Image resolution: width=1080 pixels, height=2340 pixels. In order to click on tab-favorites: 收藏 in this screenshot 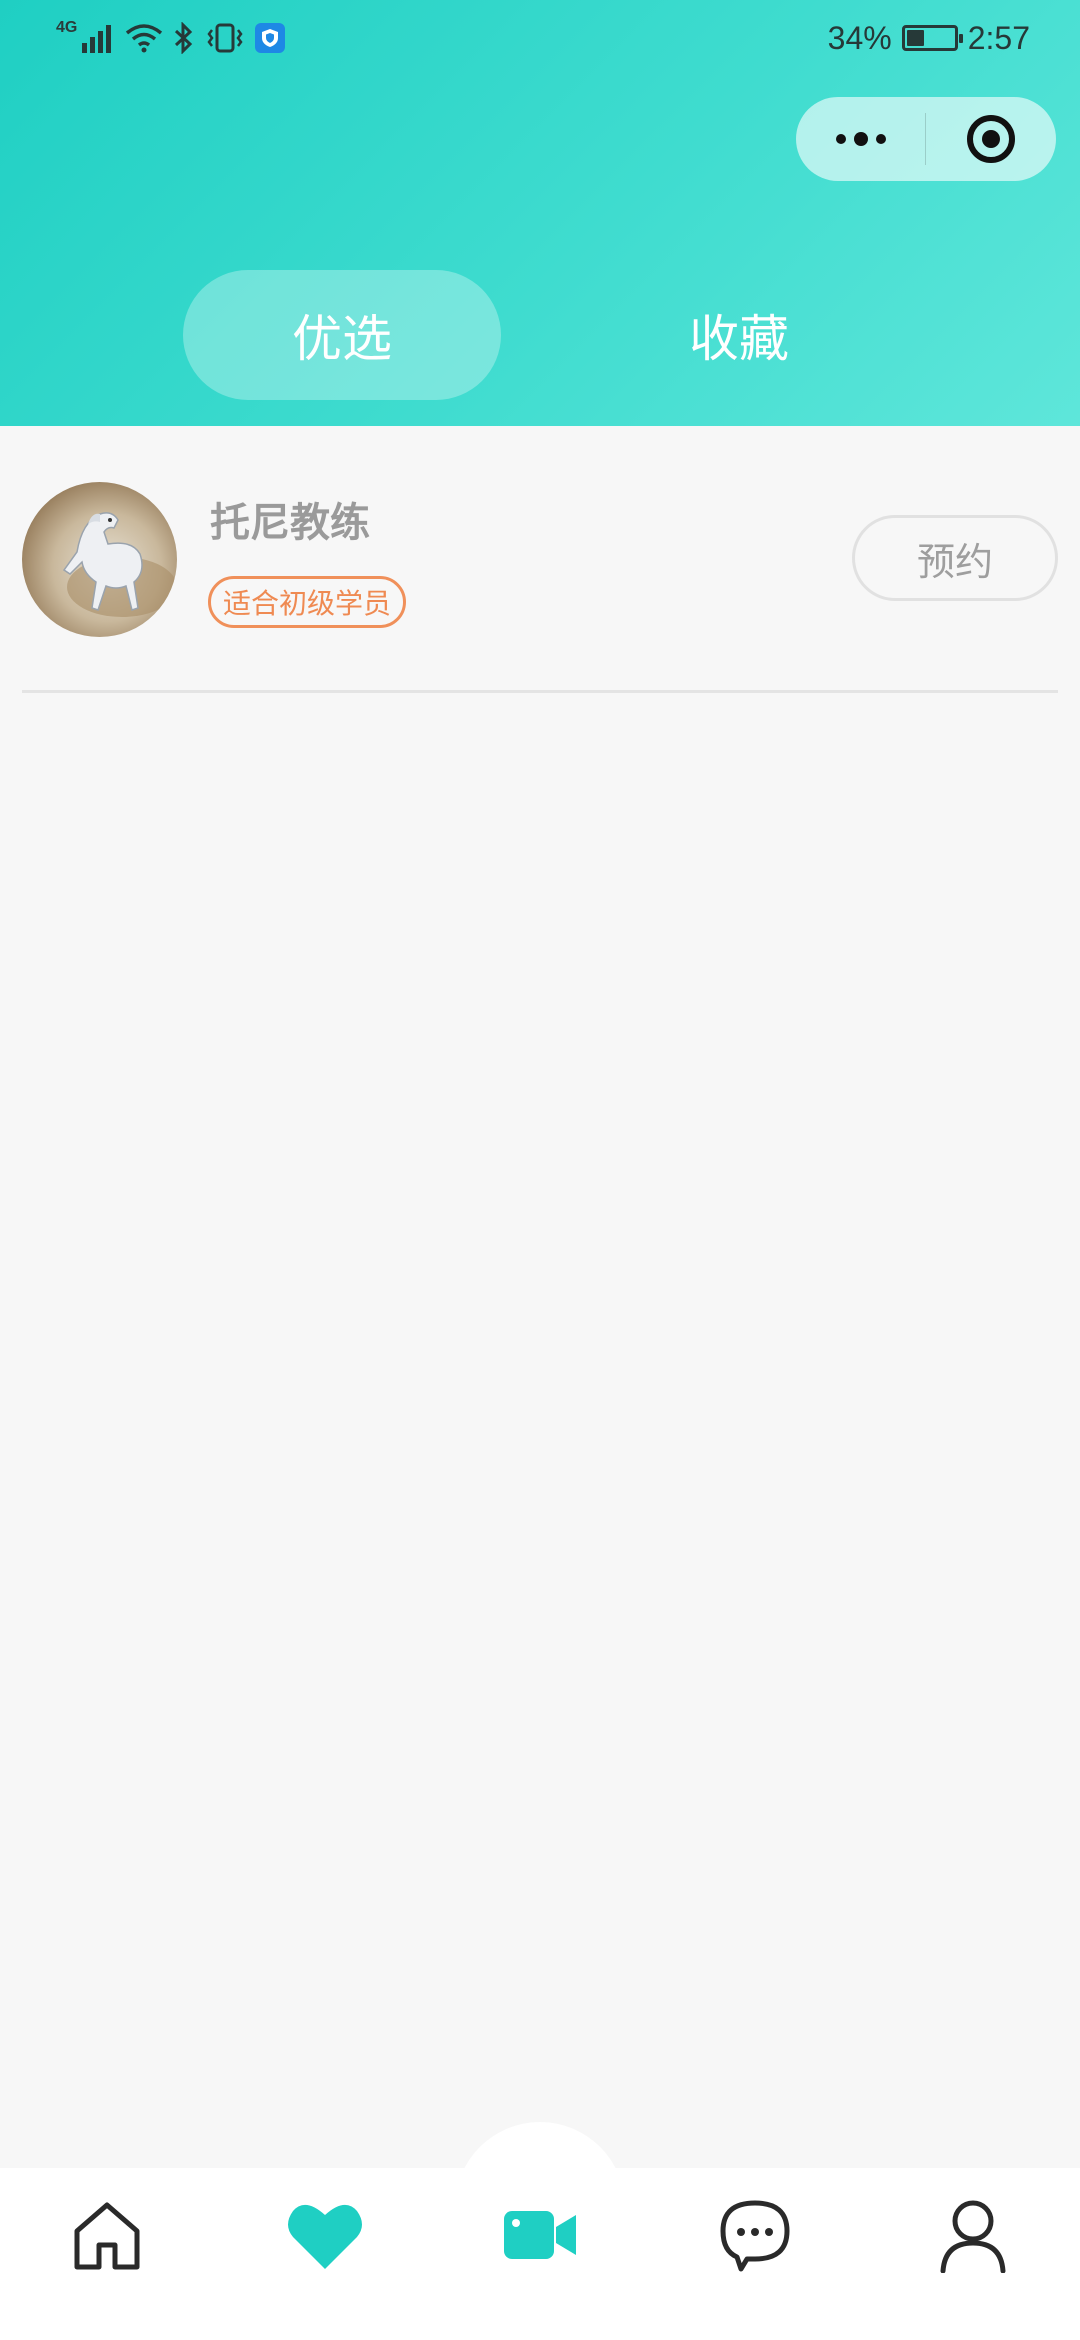, I will do `click(739, 335)`.